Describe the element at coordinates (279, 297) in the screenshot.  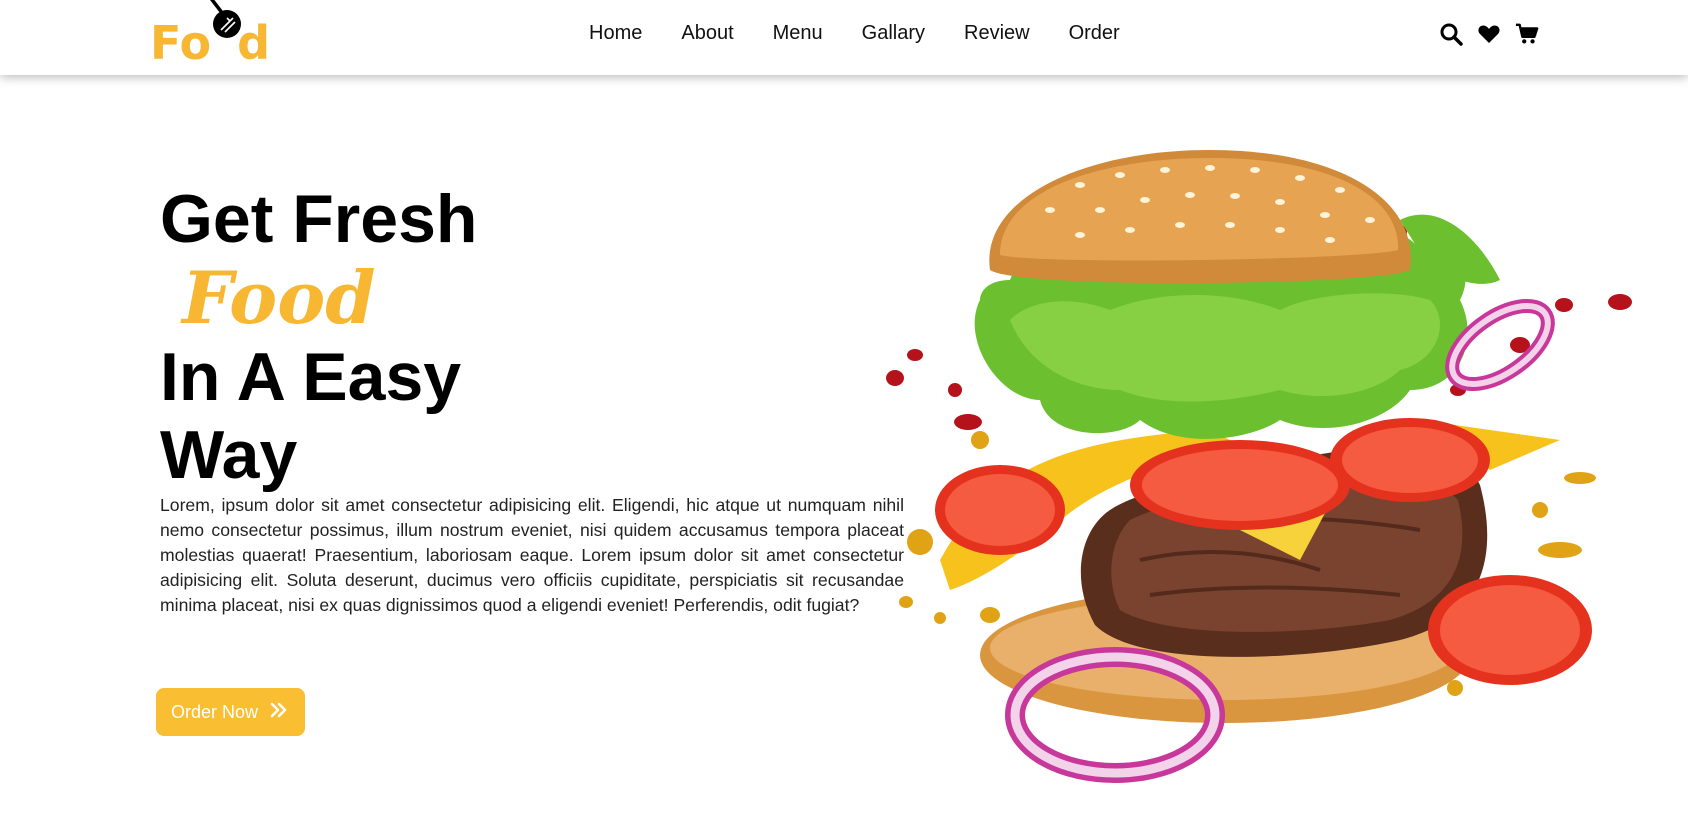
I see `hero-title-accent: Food` at that location.